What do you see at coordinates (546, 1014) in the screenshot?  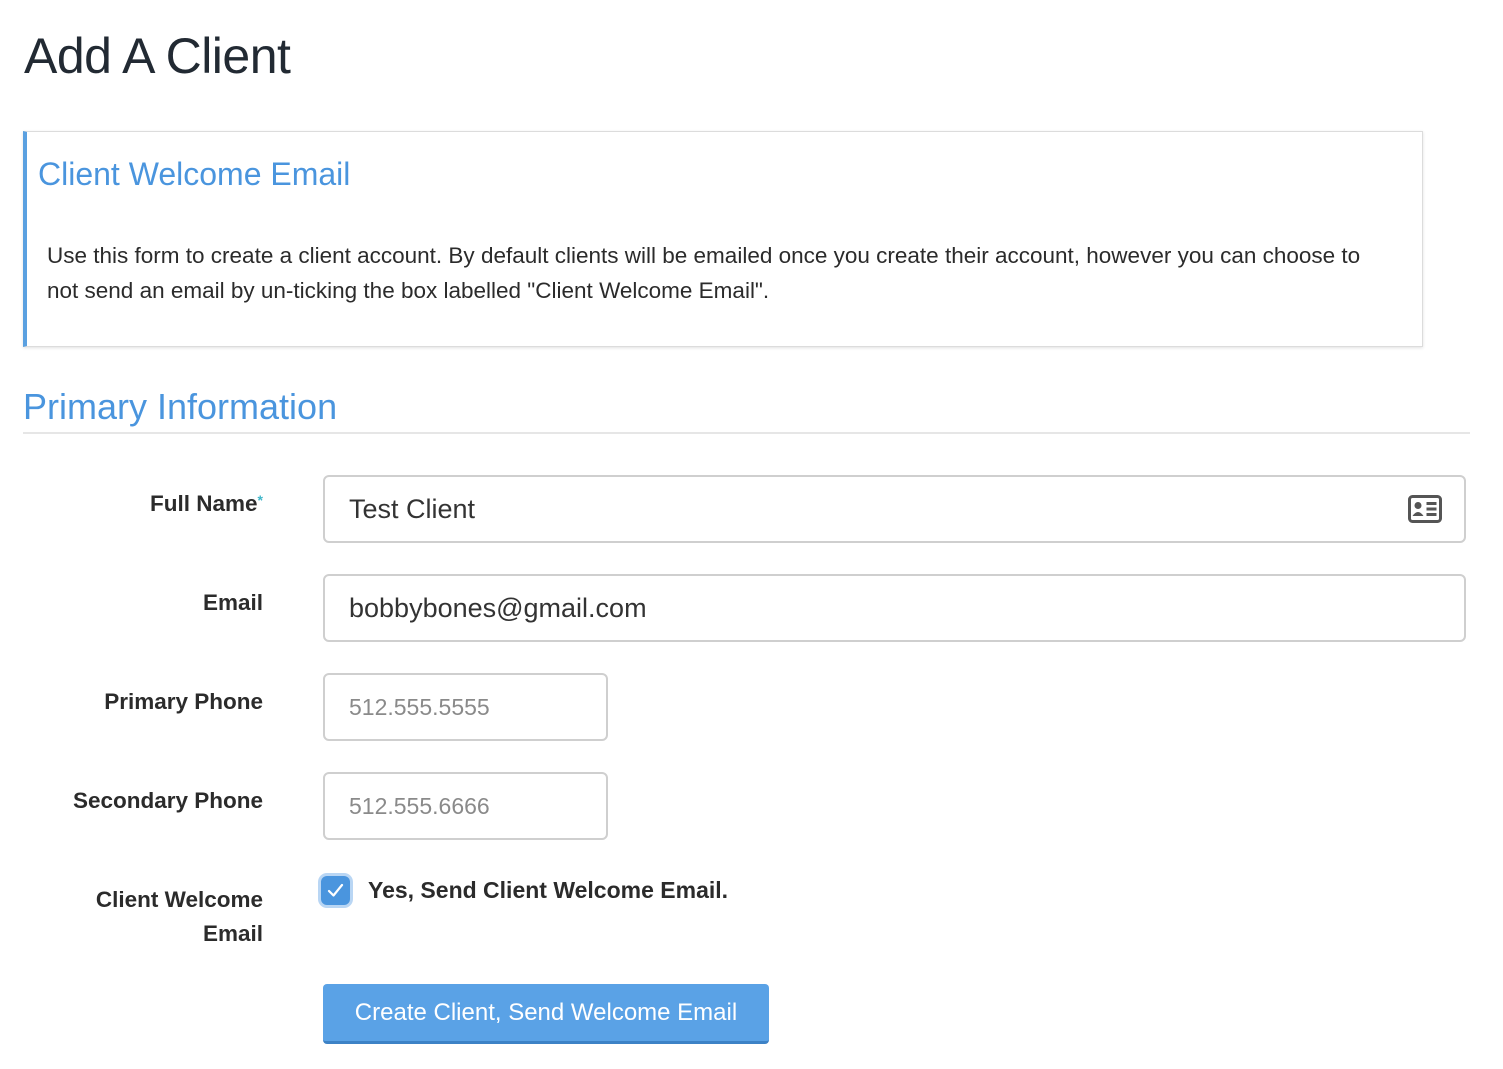 I see `create-client-button: Create Client, Send Welcome Email` at bounding box center [546, 1014].